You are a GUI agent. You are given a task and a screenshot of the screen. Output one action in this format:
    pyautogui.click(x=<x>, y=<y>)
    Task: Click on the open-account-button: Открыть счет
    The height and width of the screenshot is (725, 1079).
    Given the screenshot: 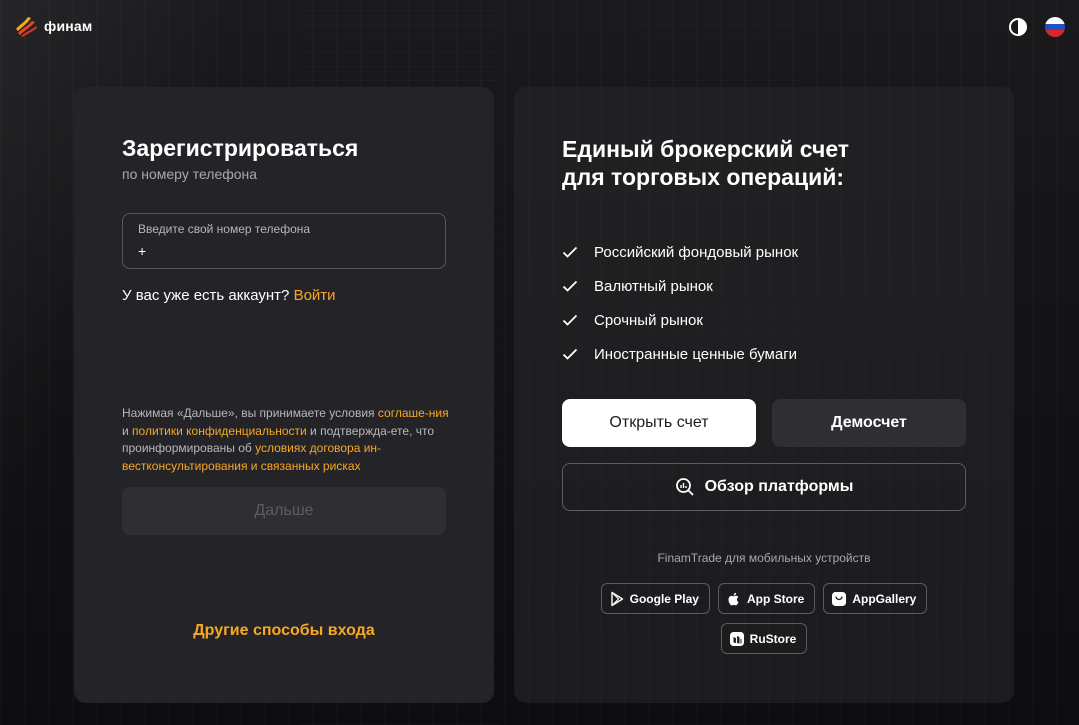 What is the action you would take?
    pyautogui.click(x=659, y=423)
    